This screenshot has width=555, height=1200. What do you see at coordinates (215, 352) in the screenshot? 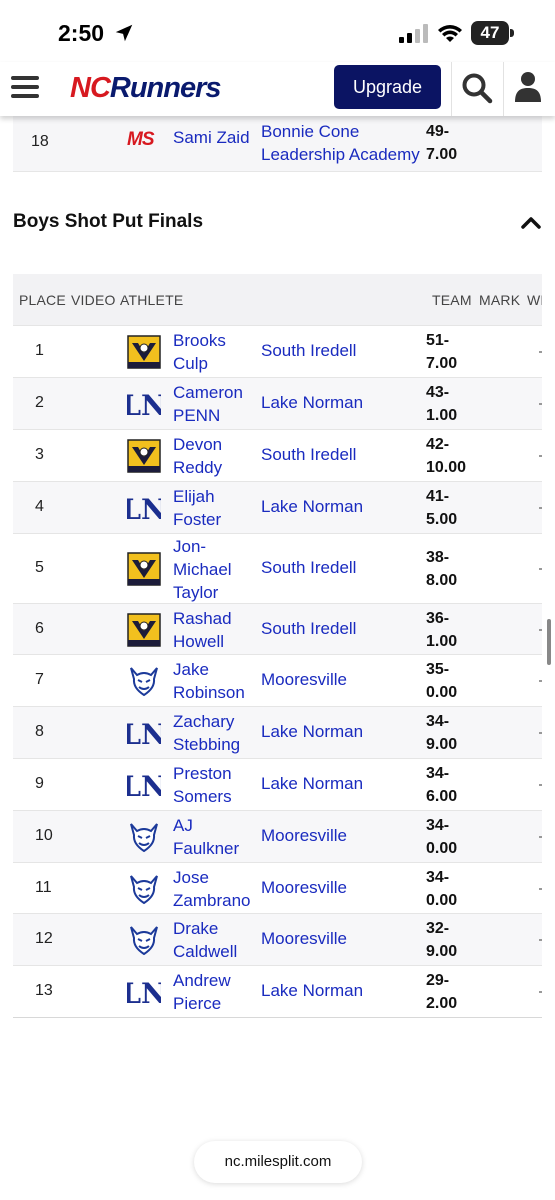
I see `athlete-link: Brooks Culp` at bounding box center [215, 352].